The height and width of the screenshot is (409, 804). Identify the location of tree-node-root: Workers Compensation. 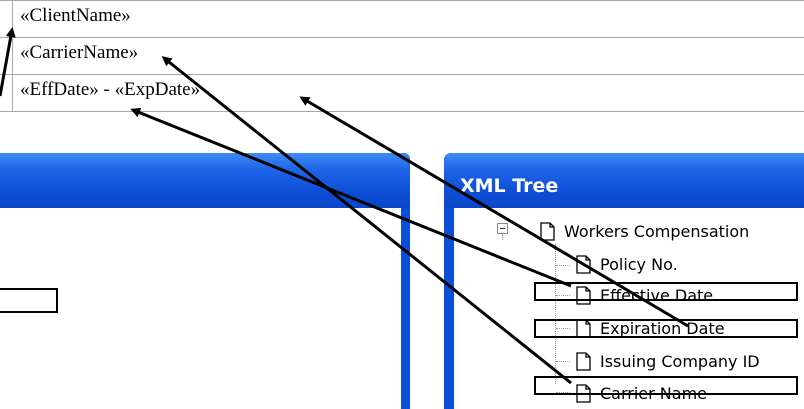
(644, 231).